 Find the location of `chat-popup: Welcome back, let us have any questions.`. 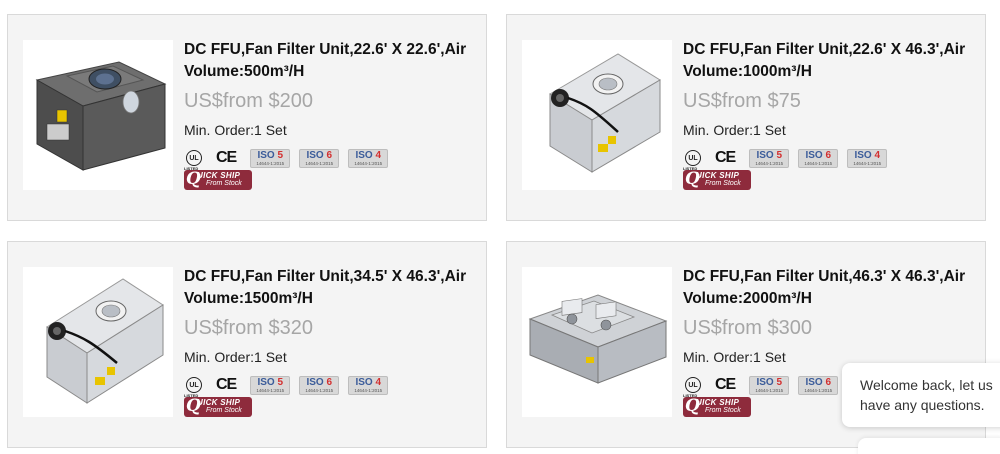

chat-popup: Welcome back, let us have any questions. is located at coordinates (921, 395).